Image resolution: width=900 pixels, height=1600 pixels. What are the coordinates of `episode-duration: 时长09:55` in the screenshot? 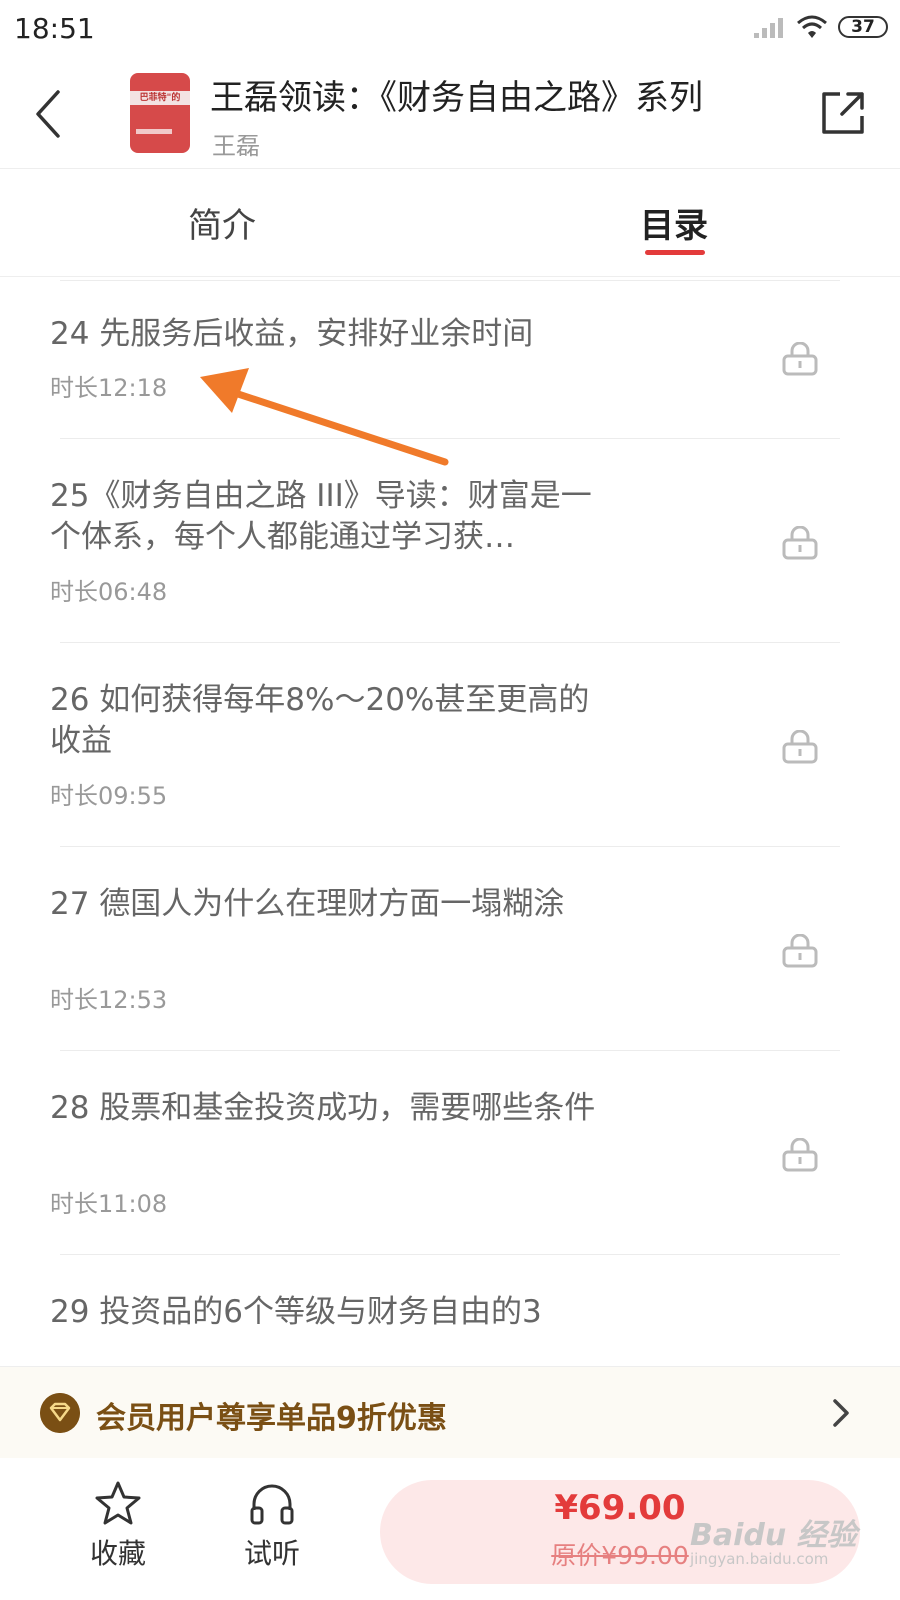 It's located at (109, 796).